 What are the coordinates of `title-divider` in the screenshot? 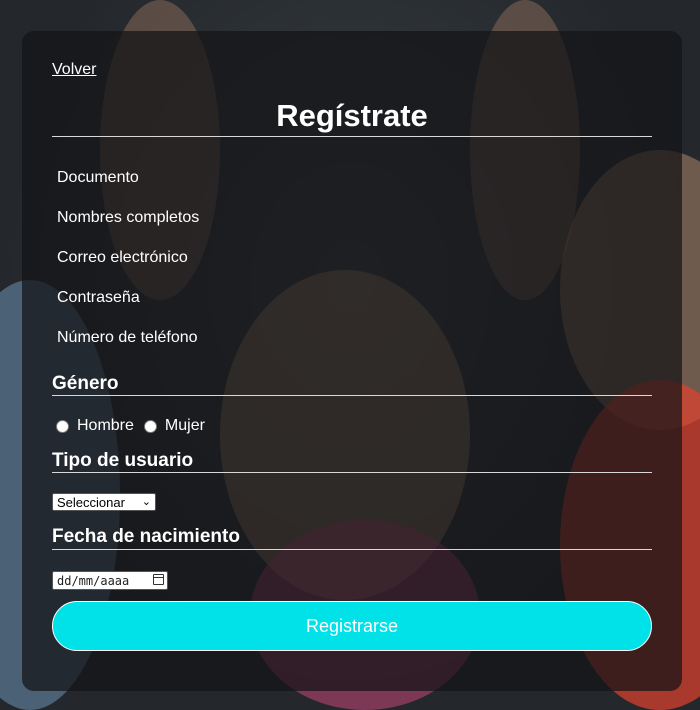 It's located at (352, 136).